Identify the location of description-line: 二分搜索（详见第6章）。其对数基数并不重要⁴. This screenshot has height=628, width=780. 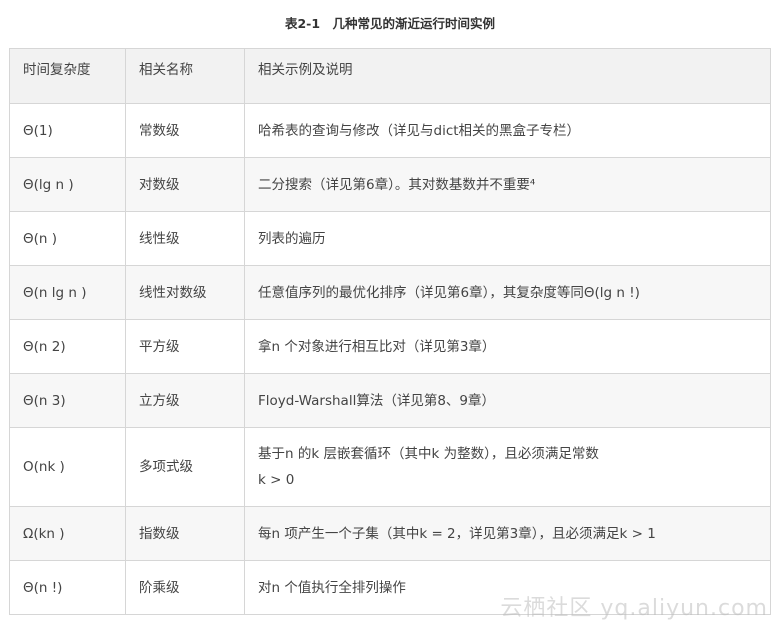
(397, 184).